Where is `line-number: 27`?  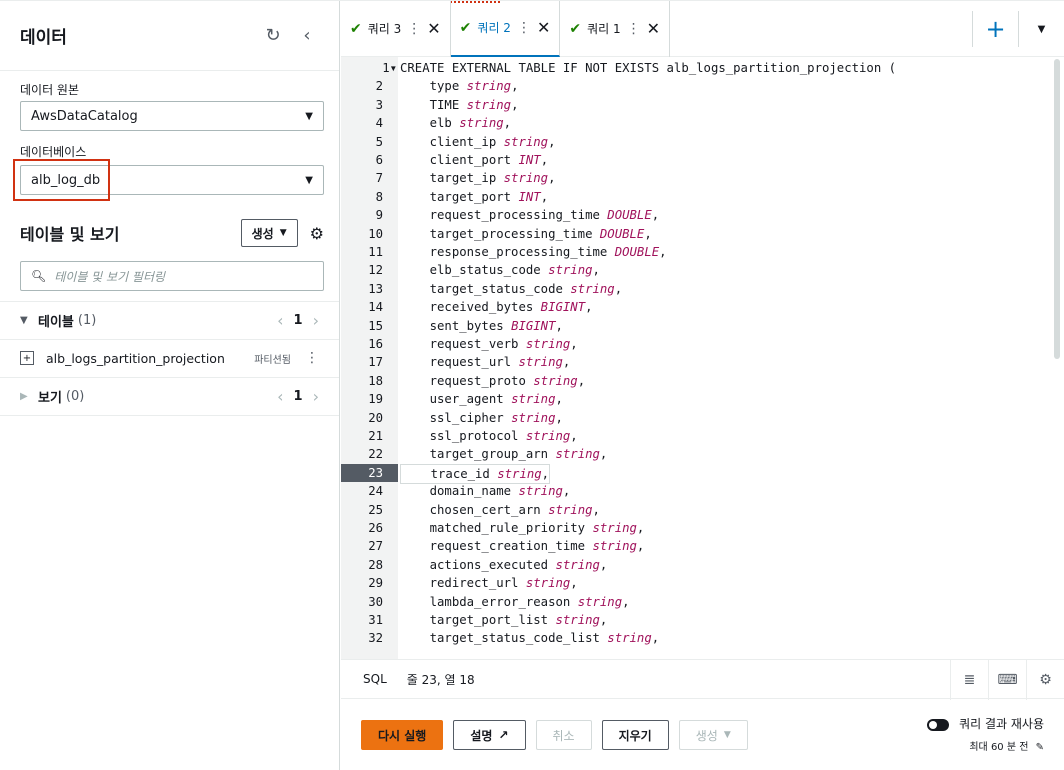
line-number: 27 is located at coordinates (375, 546).